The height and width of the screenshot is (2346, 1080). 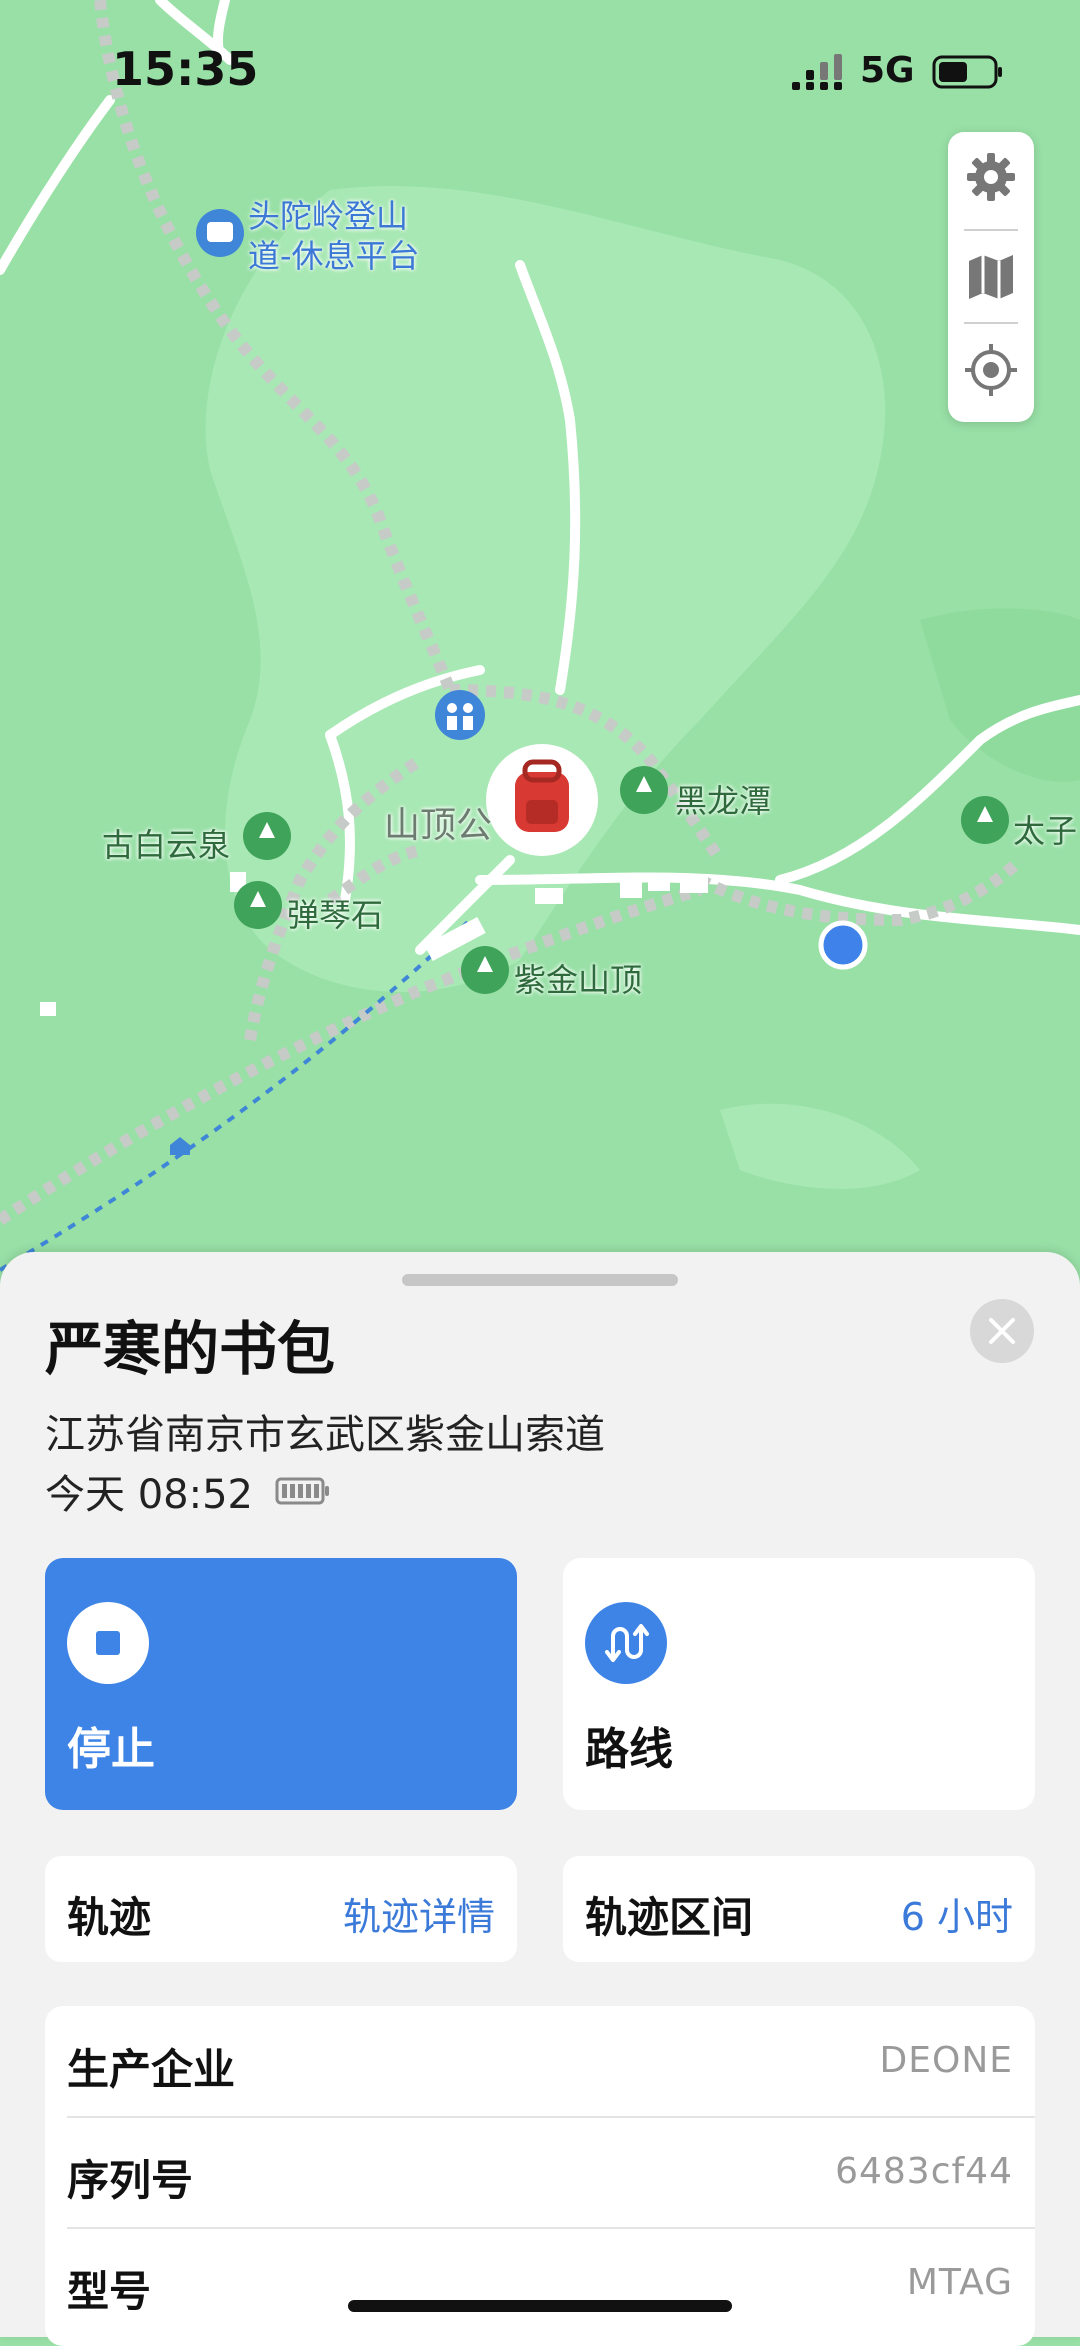 What do you see at coordinates (959, 2282) in the screenshot?
I see `model-value: MTAG` at bounding box center [959, 2282].